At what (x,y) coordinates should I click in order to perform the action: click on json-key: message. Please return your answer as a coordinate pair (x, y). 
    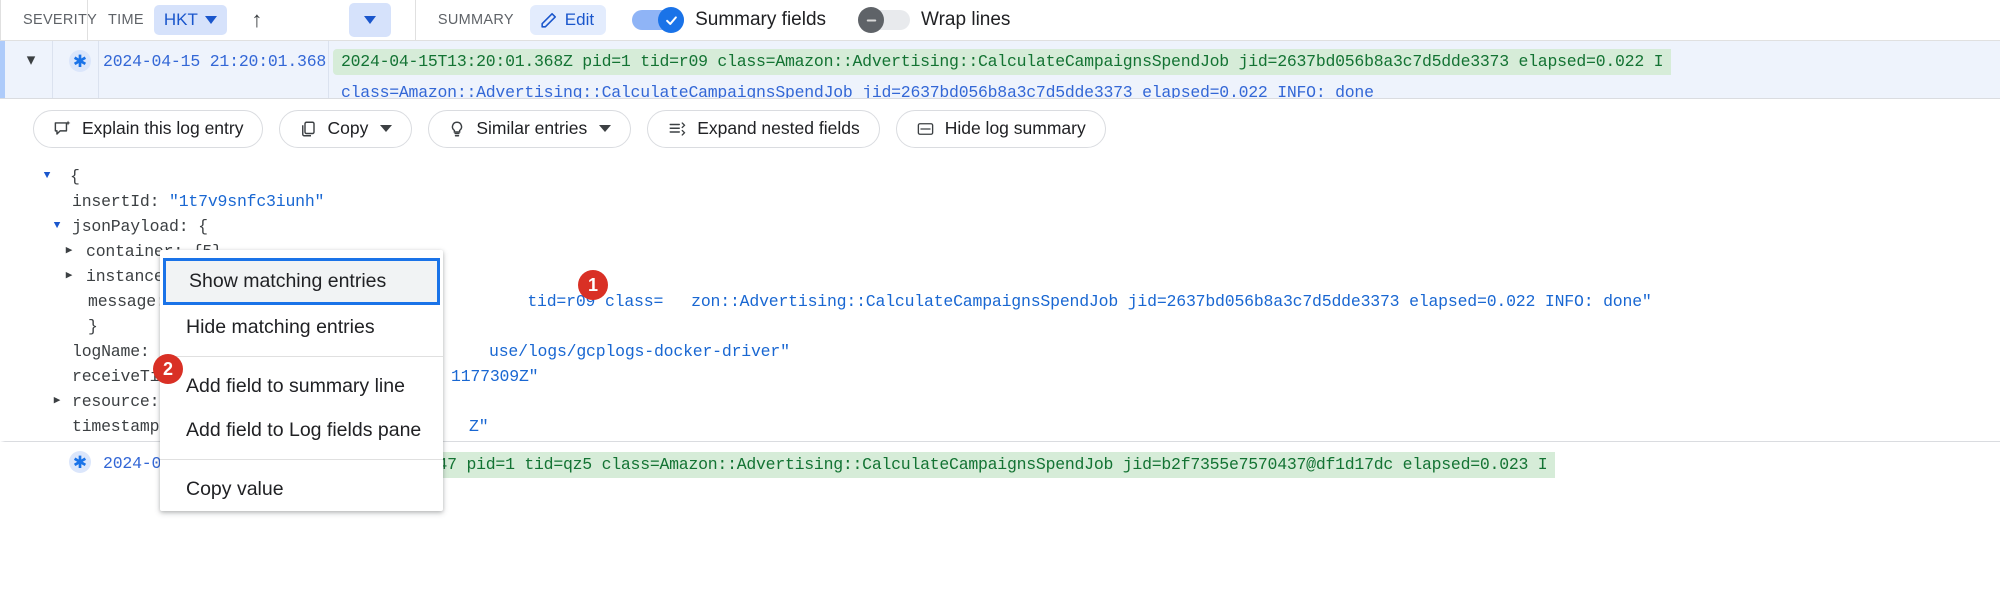
    Looking at the image, I should click on (122, 301).